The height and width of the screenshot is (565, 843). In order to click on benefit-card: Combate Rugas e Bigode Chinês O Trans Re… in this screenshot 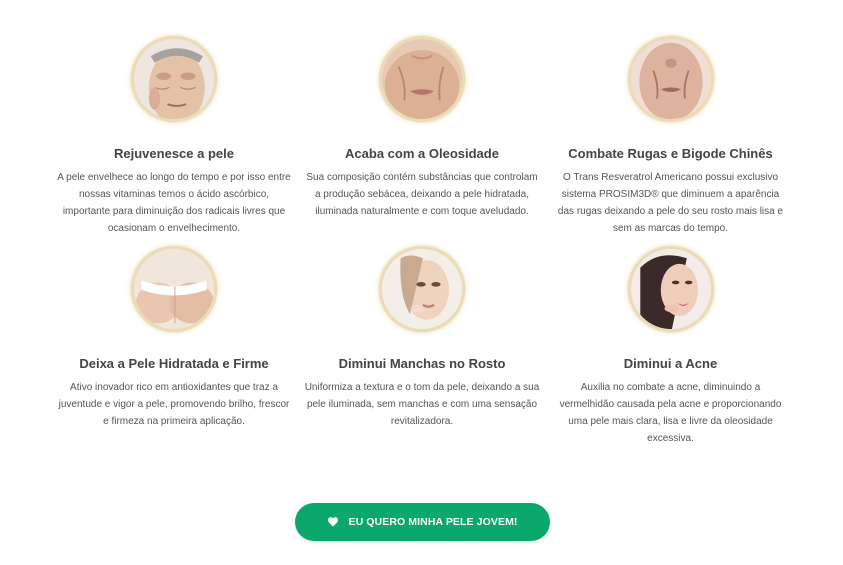, I will do `click(670, 141)`.